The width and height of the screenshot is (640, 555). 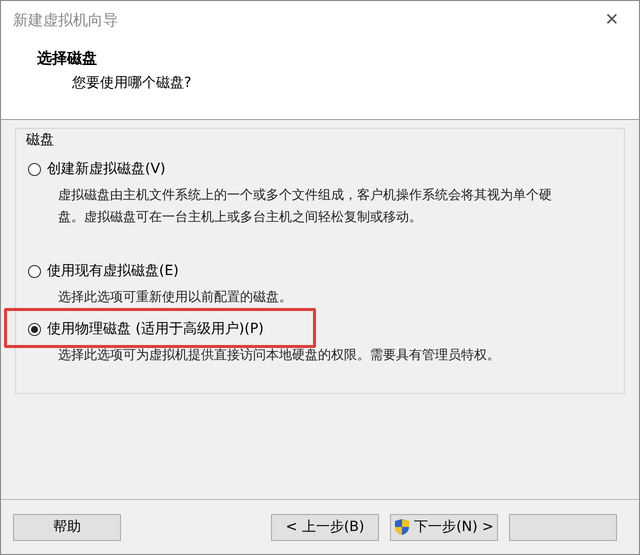 What do you see at coordinates (325, 527) in the screenshot?
I see `back-button: < 上一步(B)` at bounding box center [325, 527].